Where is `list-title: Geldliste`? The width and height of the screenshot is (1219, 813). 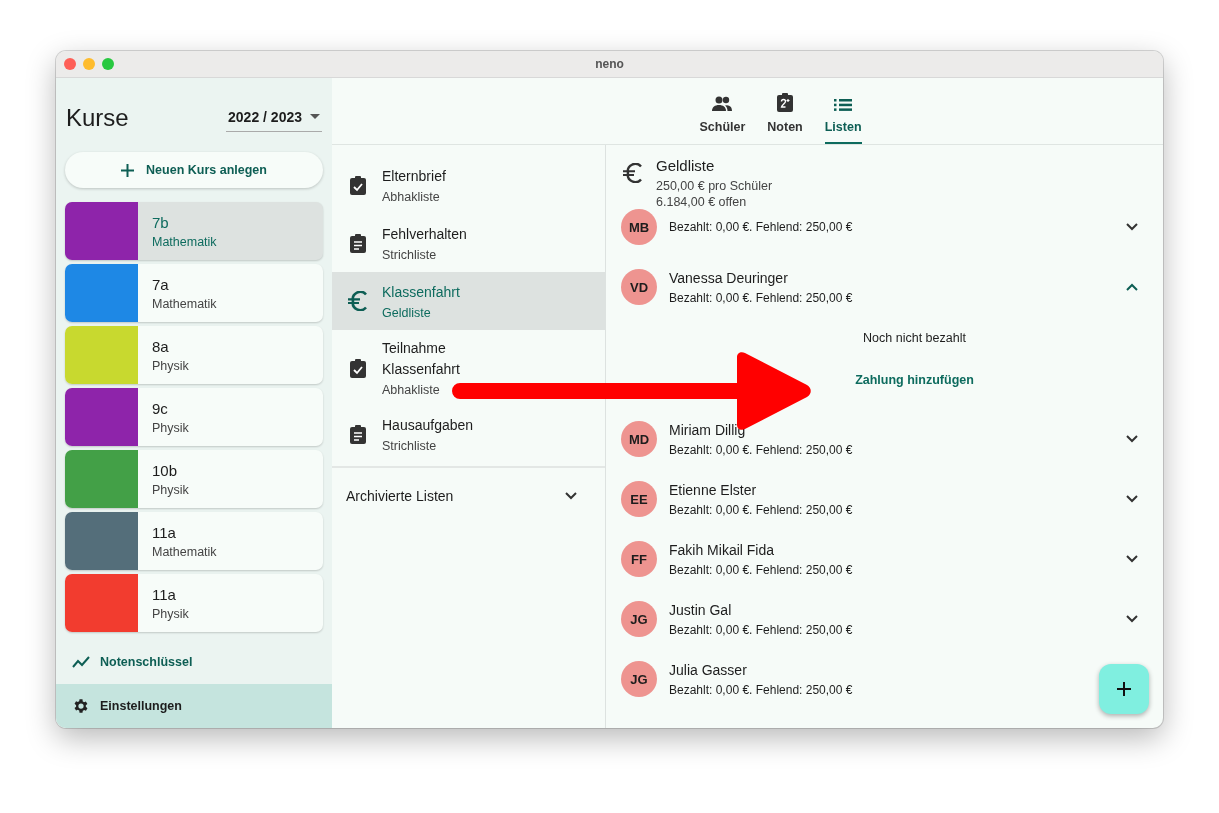
list-title: Geldliste is located at coordinates (686, 165).